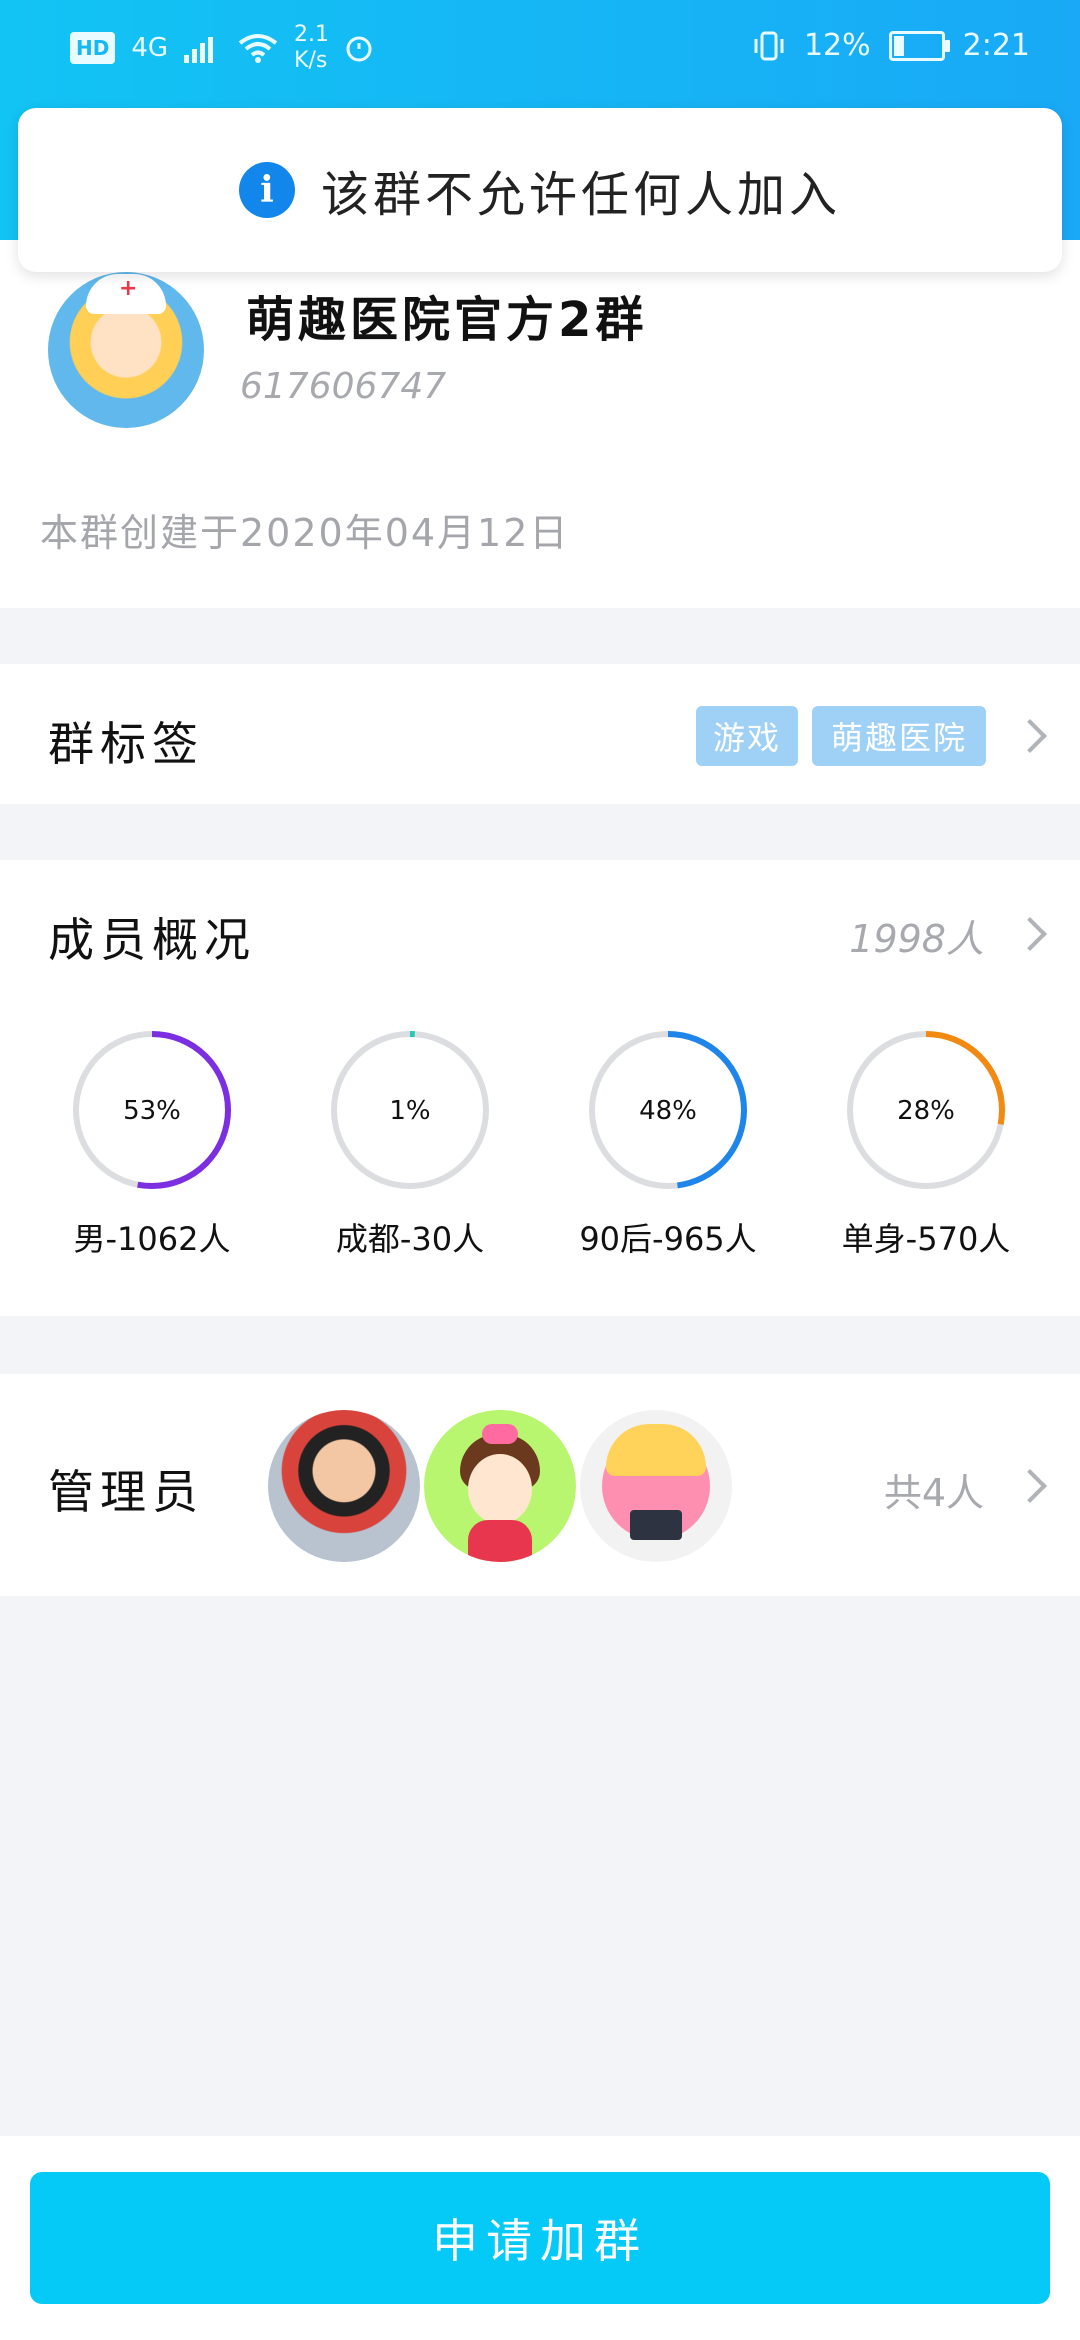 This screenshot has height=2340, width=1080. I want to click on apply-join-button: 申请加群, so click(540, 2238).